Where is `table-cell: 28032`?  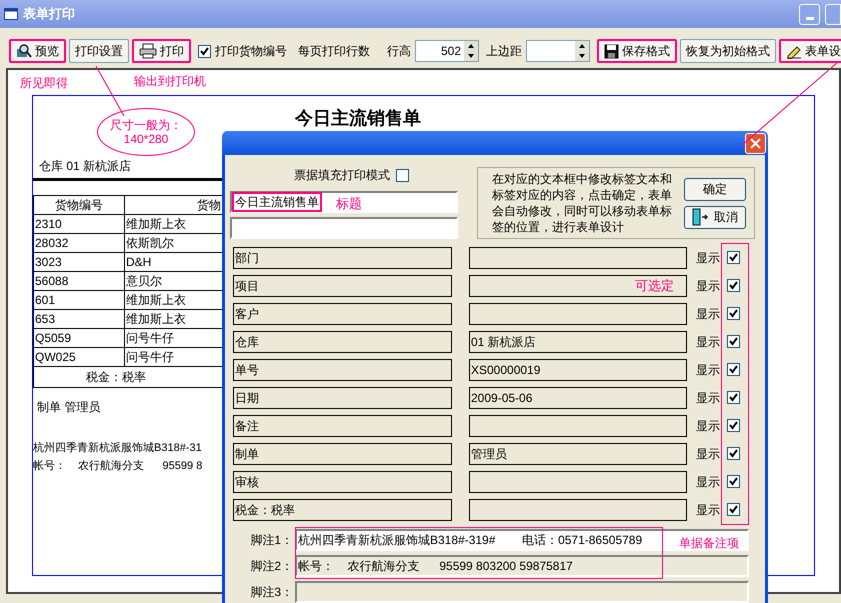
table-cell: 28032 is located at coordinates (79, 243).